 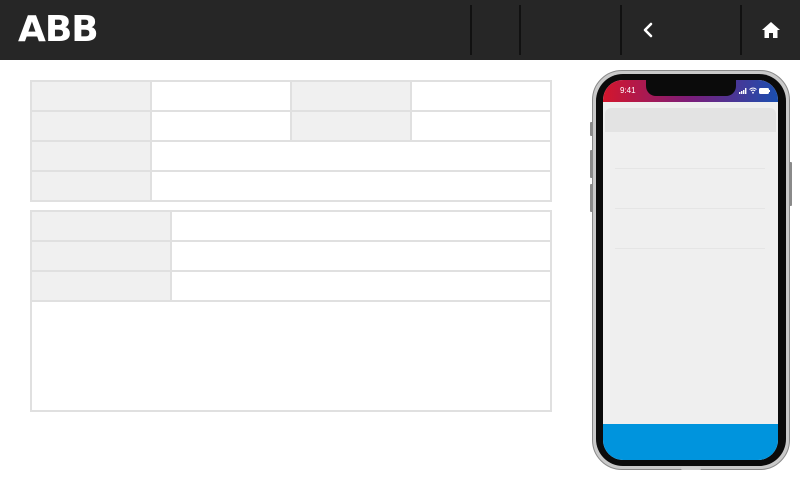 What do you see at coordinates (753, 90) in the screenshot?
I see `wifi-icon` at bounding box center [753, 90].